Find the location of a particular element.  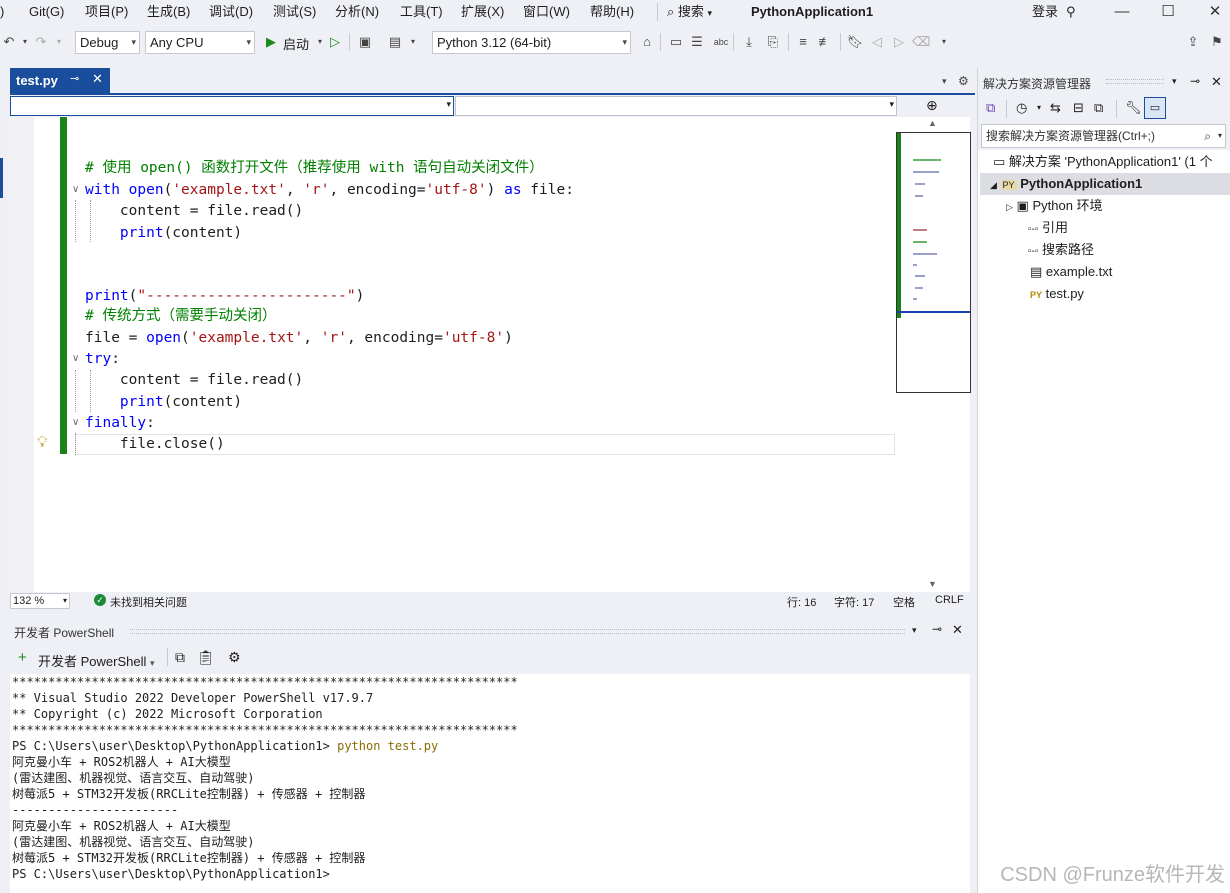

prev-bookmark-icon: ◁ is located at coordinates (877, 42).